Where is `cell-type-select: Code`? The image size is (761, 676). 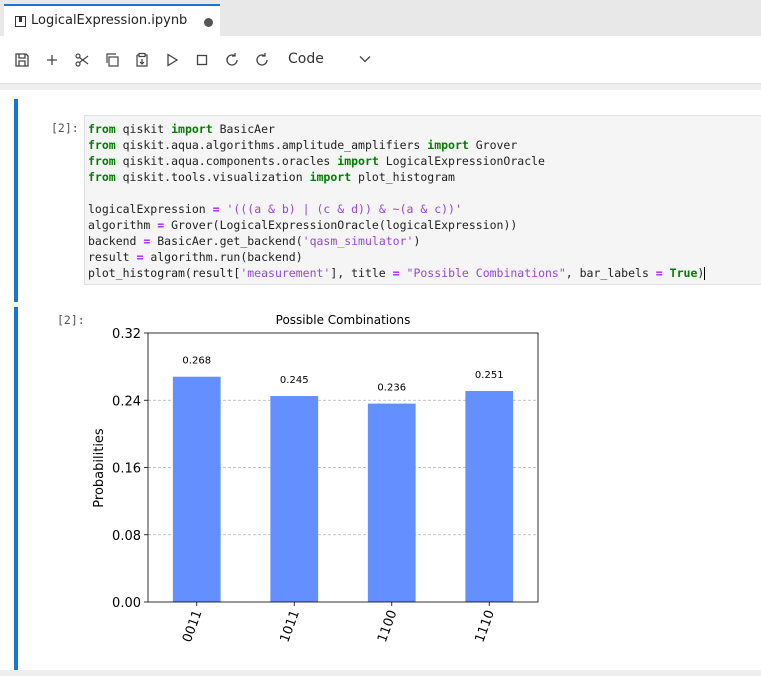 cell-type-select: Code is located at coordinates (306, 59).